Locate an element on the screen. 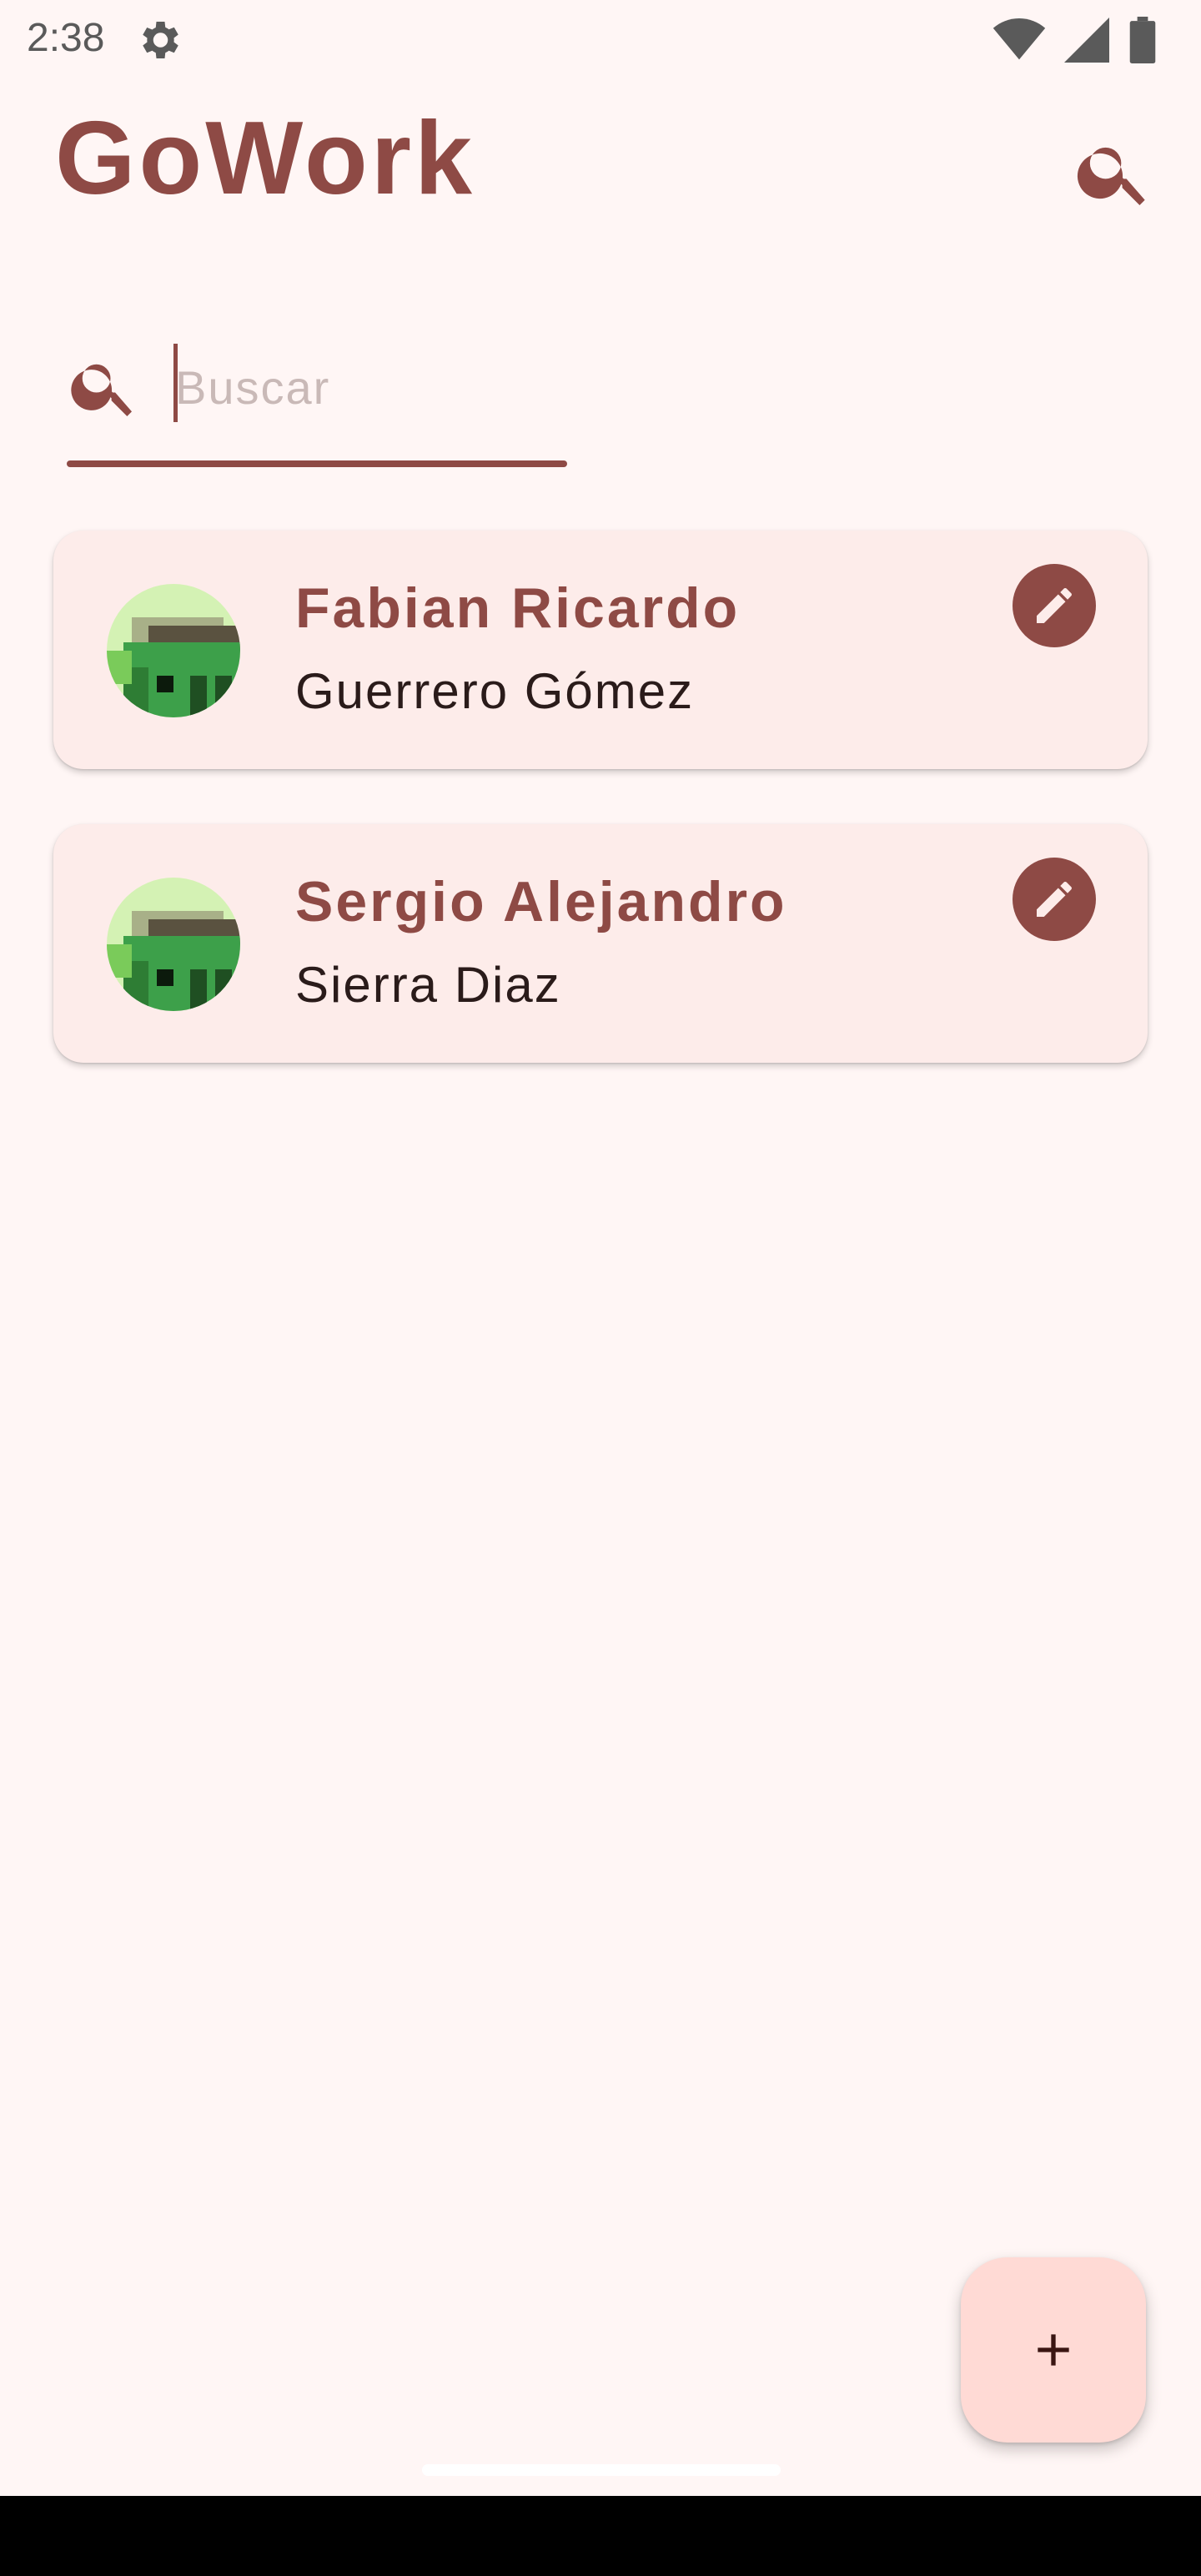  search-field is located at coordinates (317, 398).